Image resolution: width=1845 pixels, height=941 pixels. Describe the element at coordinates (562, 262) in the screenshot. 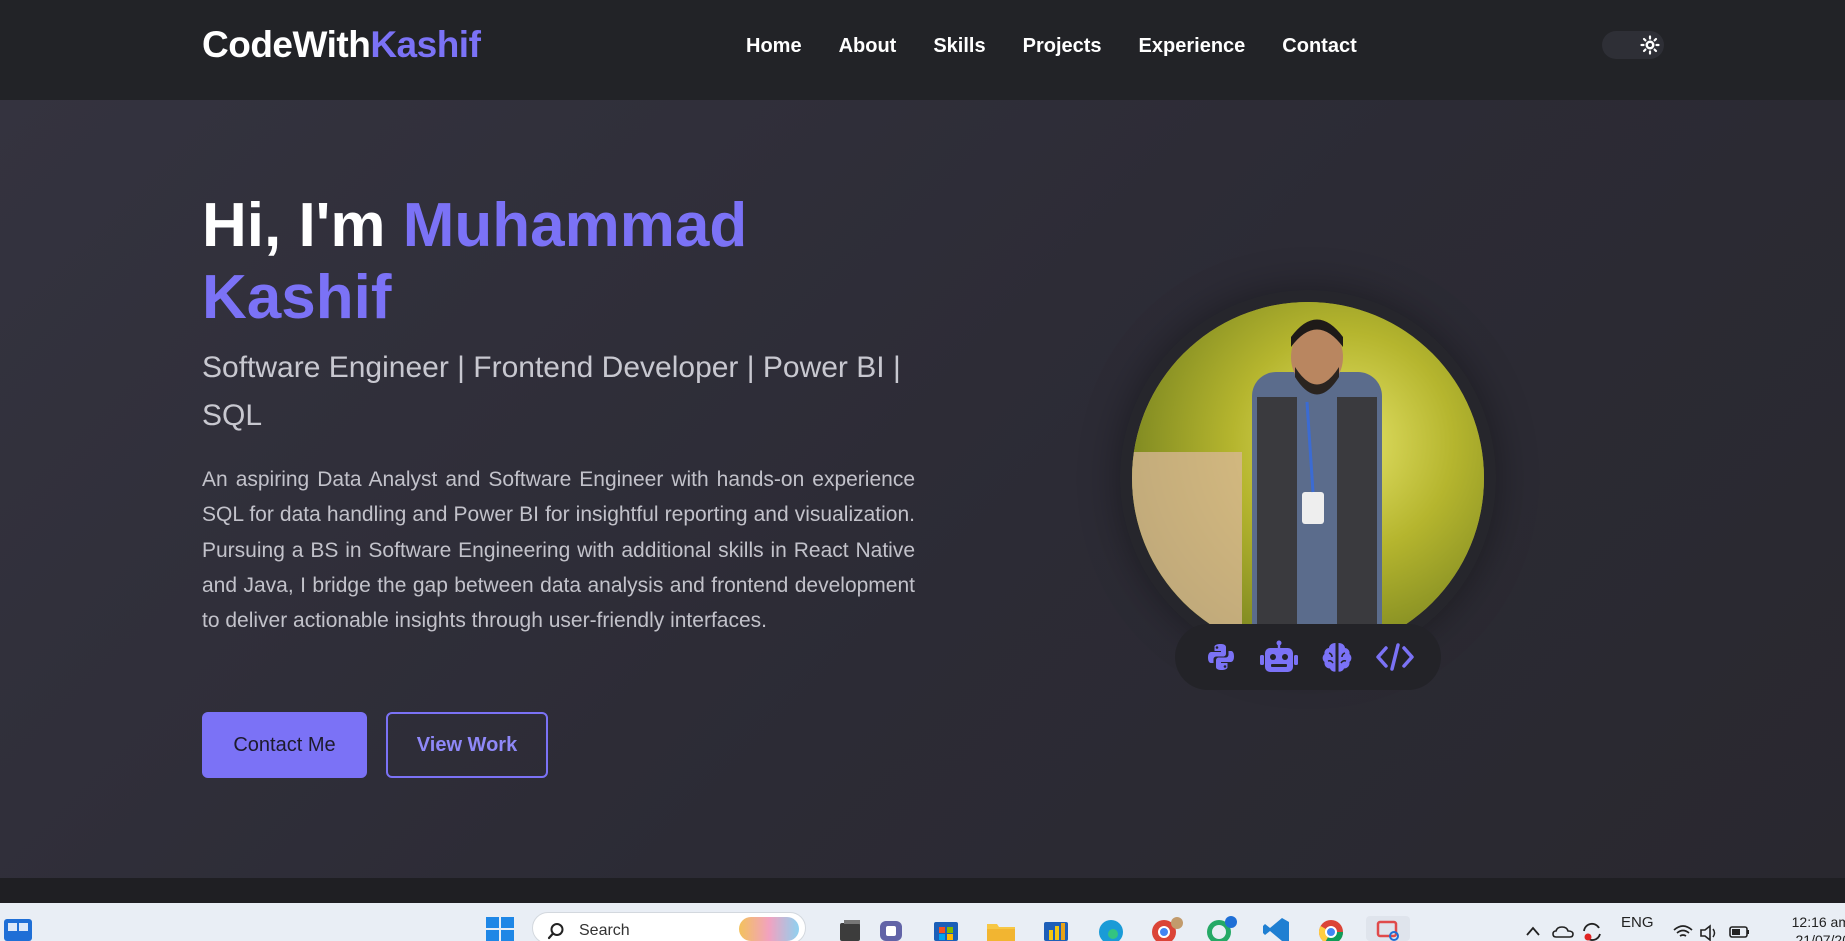

I see `hero-title: Hi, I'm Muhammad Kashif` at that location.